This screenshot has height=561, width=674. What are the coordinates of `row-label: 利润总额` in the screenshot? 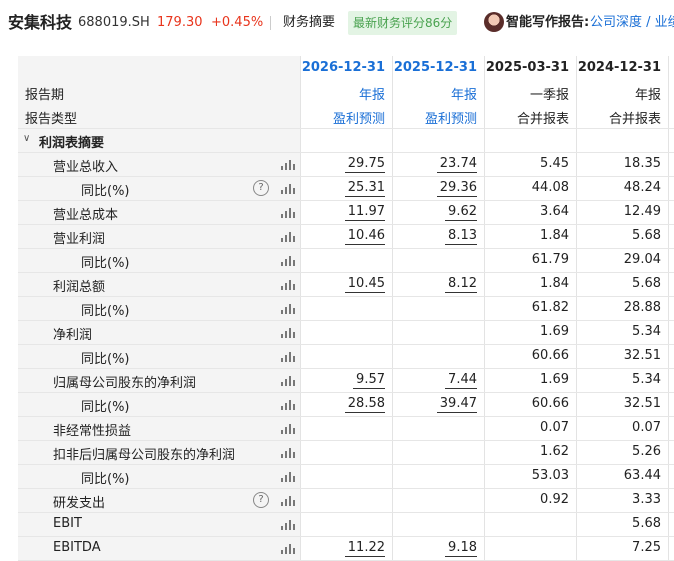 It's located at (79, 287).